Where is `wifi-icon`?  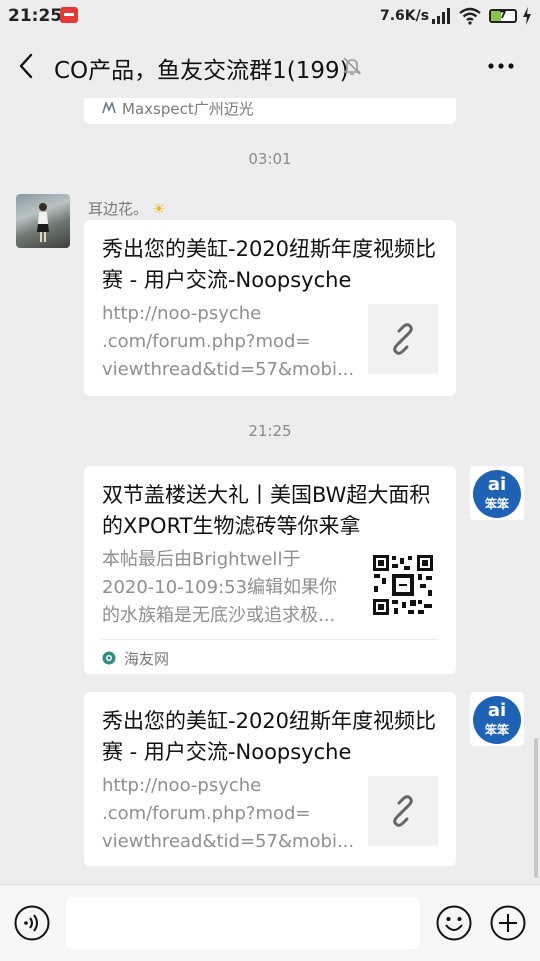 wifi-icon is located at coordinates (470, 16).